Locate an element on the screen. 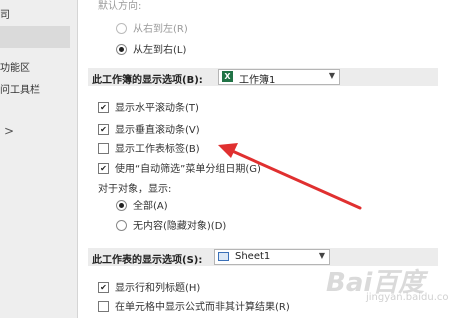 The image size is (449, 318). excel-icon: X is located at coordinates (227, 76).